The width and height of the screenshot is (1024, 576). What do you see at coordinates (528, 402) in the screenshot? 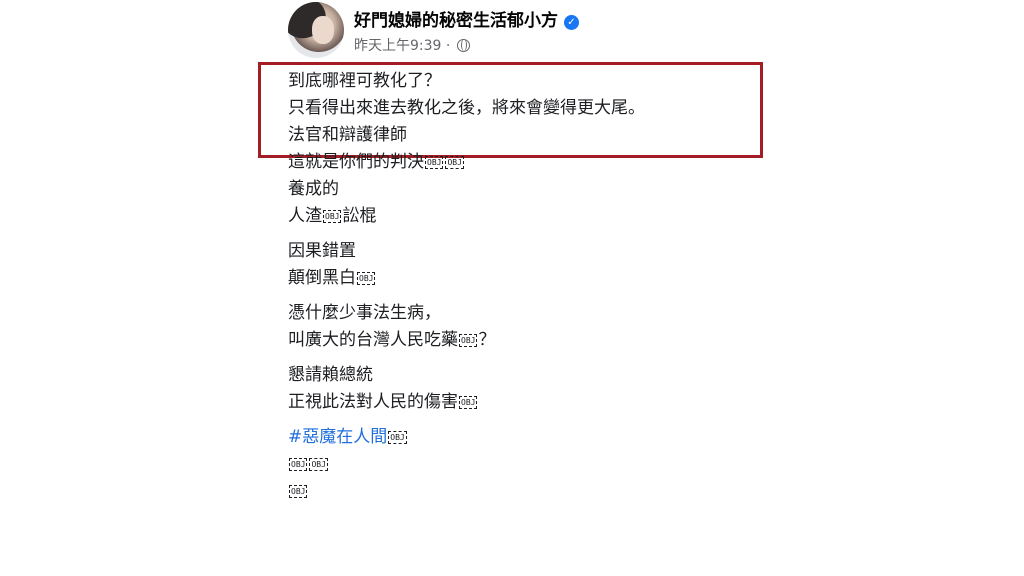
I see `post-line: 正視此法對人民的傷害 OBJ` at bounding box center [528, 402].